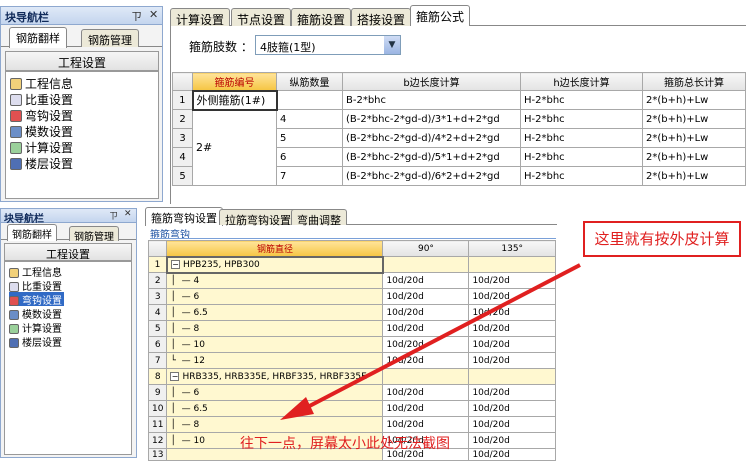 Image resolution: width=746 pixels, height=461 pixels. Describe the element at coordinates (35, 271) in the screenshot. I see `bottom-nav-item-project-info: 工程信息` at that location.